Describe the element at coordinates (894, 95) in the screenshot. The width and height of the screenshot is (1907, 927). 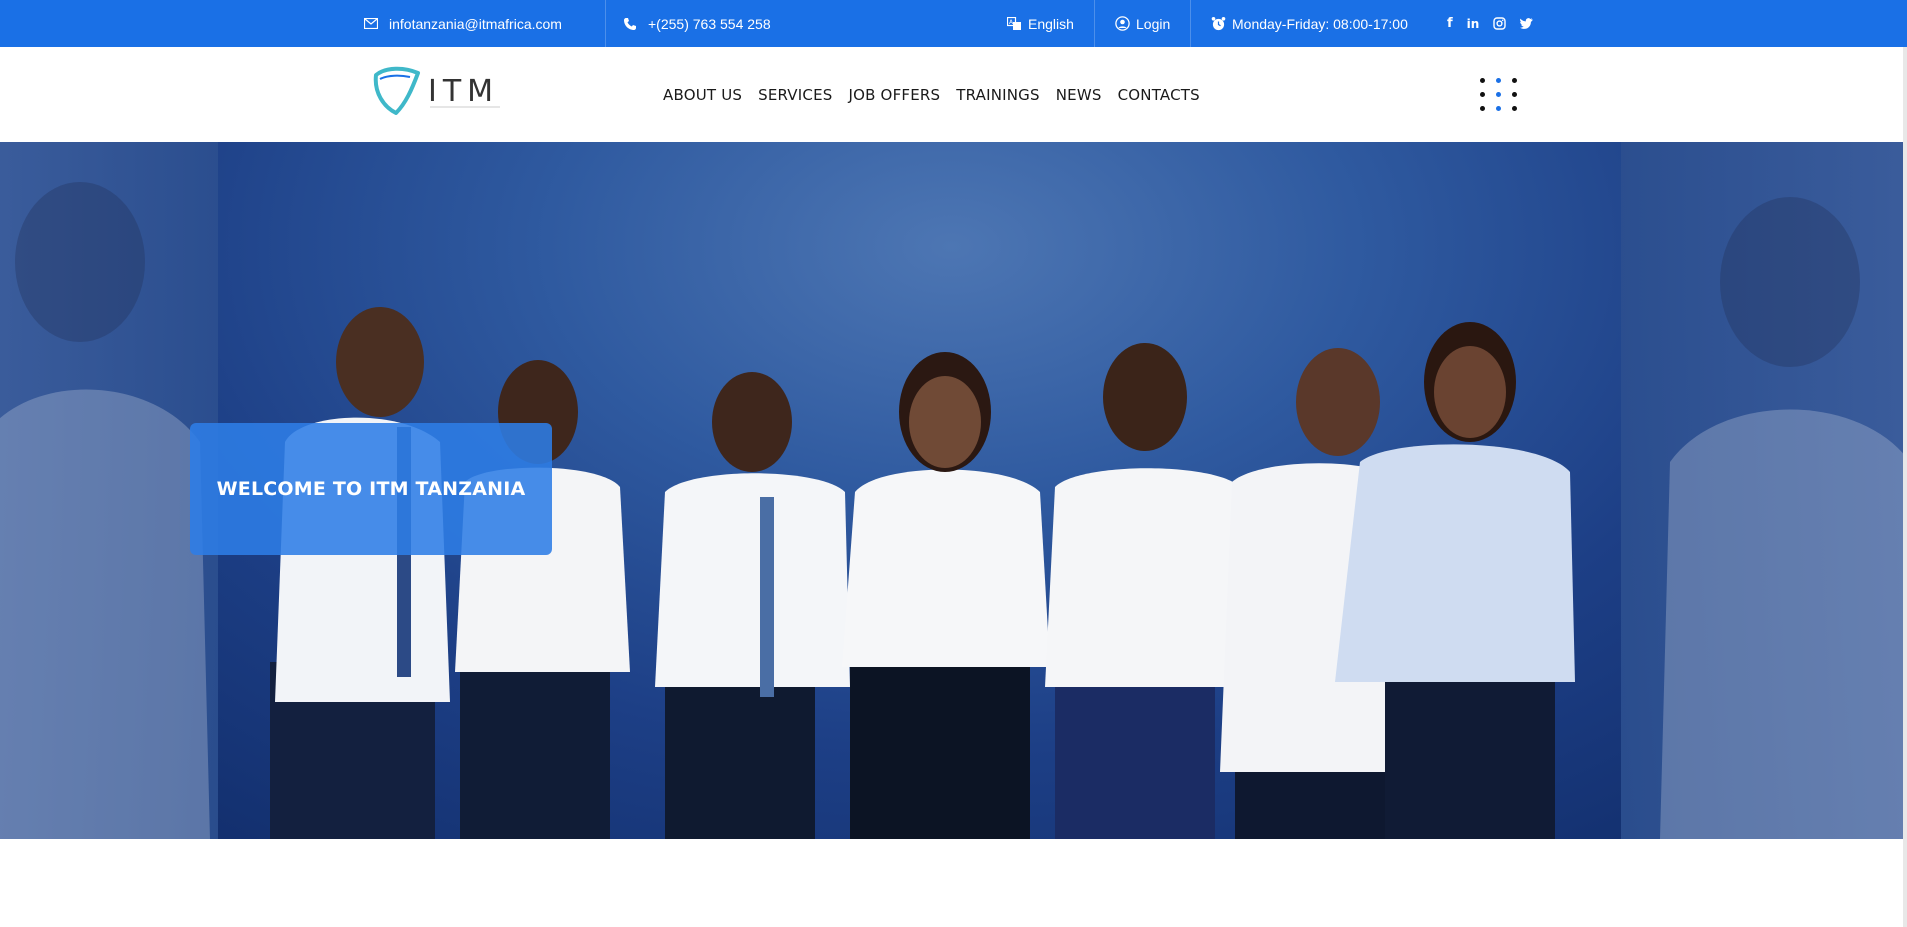
I see `nav-job-offers: JOB OFFERS` at that location.